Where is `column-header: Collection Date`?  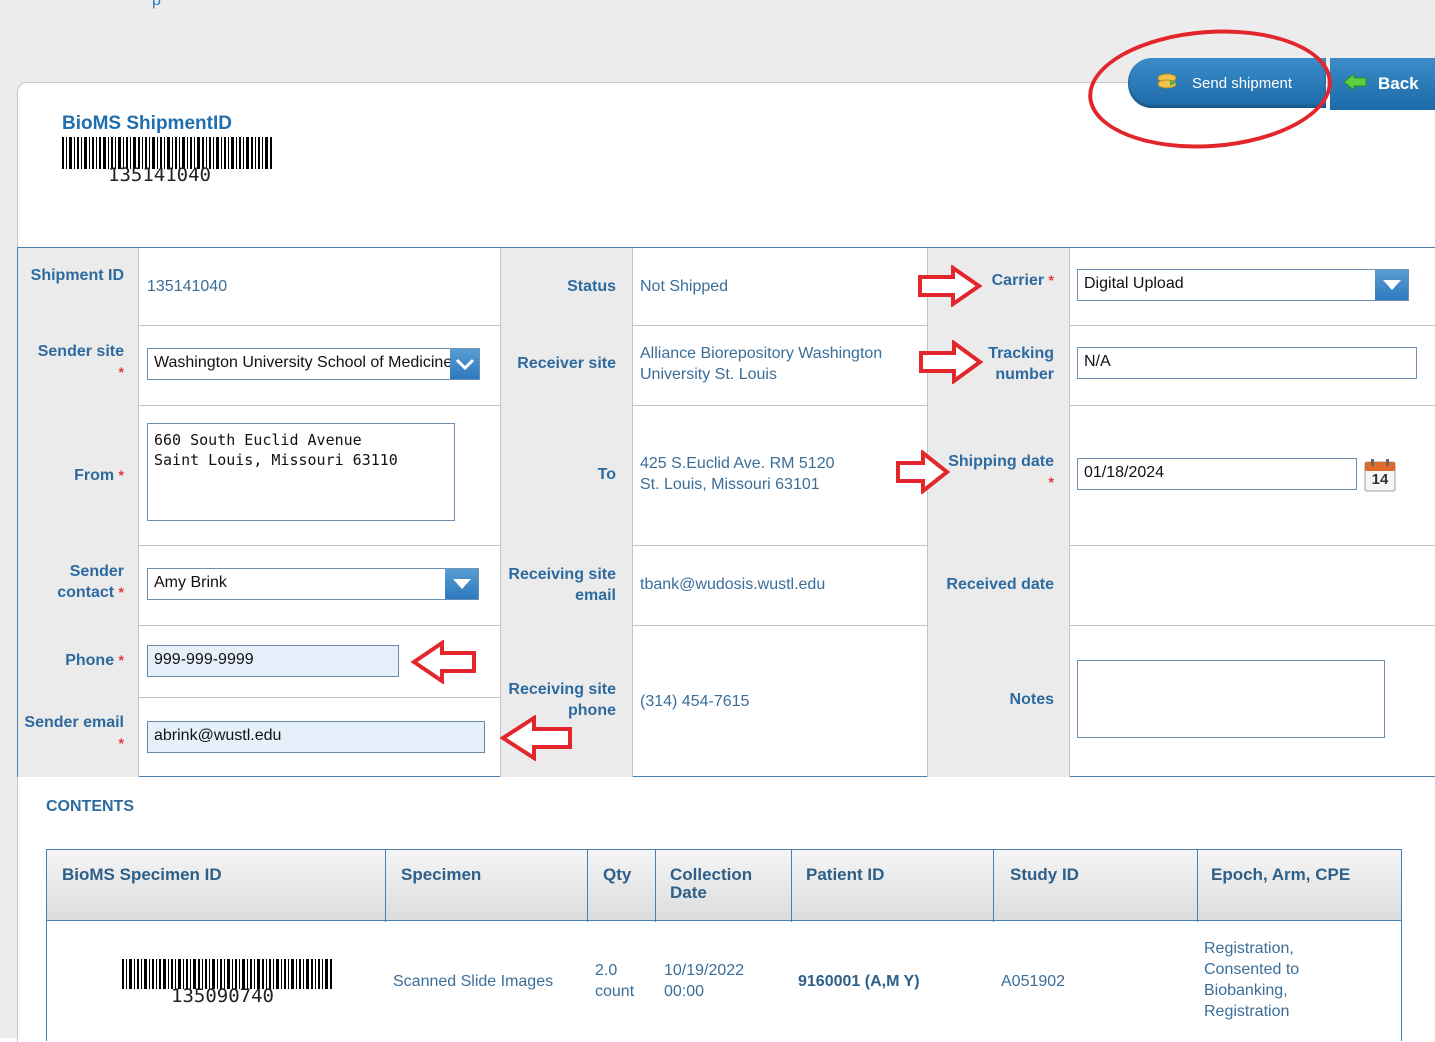 column-header: Collection Date is located at coordinates (720, 884).